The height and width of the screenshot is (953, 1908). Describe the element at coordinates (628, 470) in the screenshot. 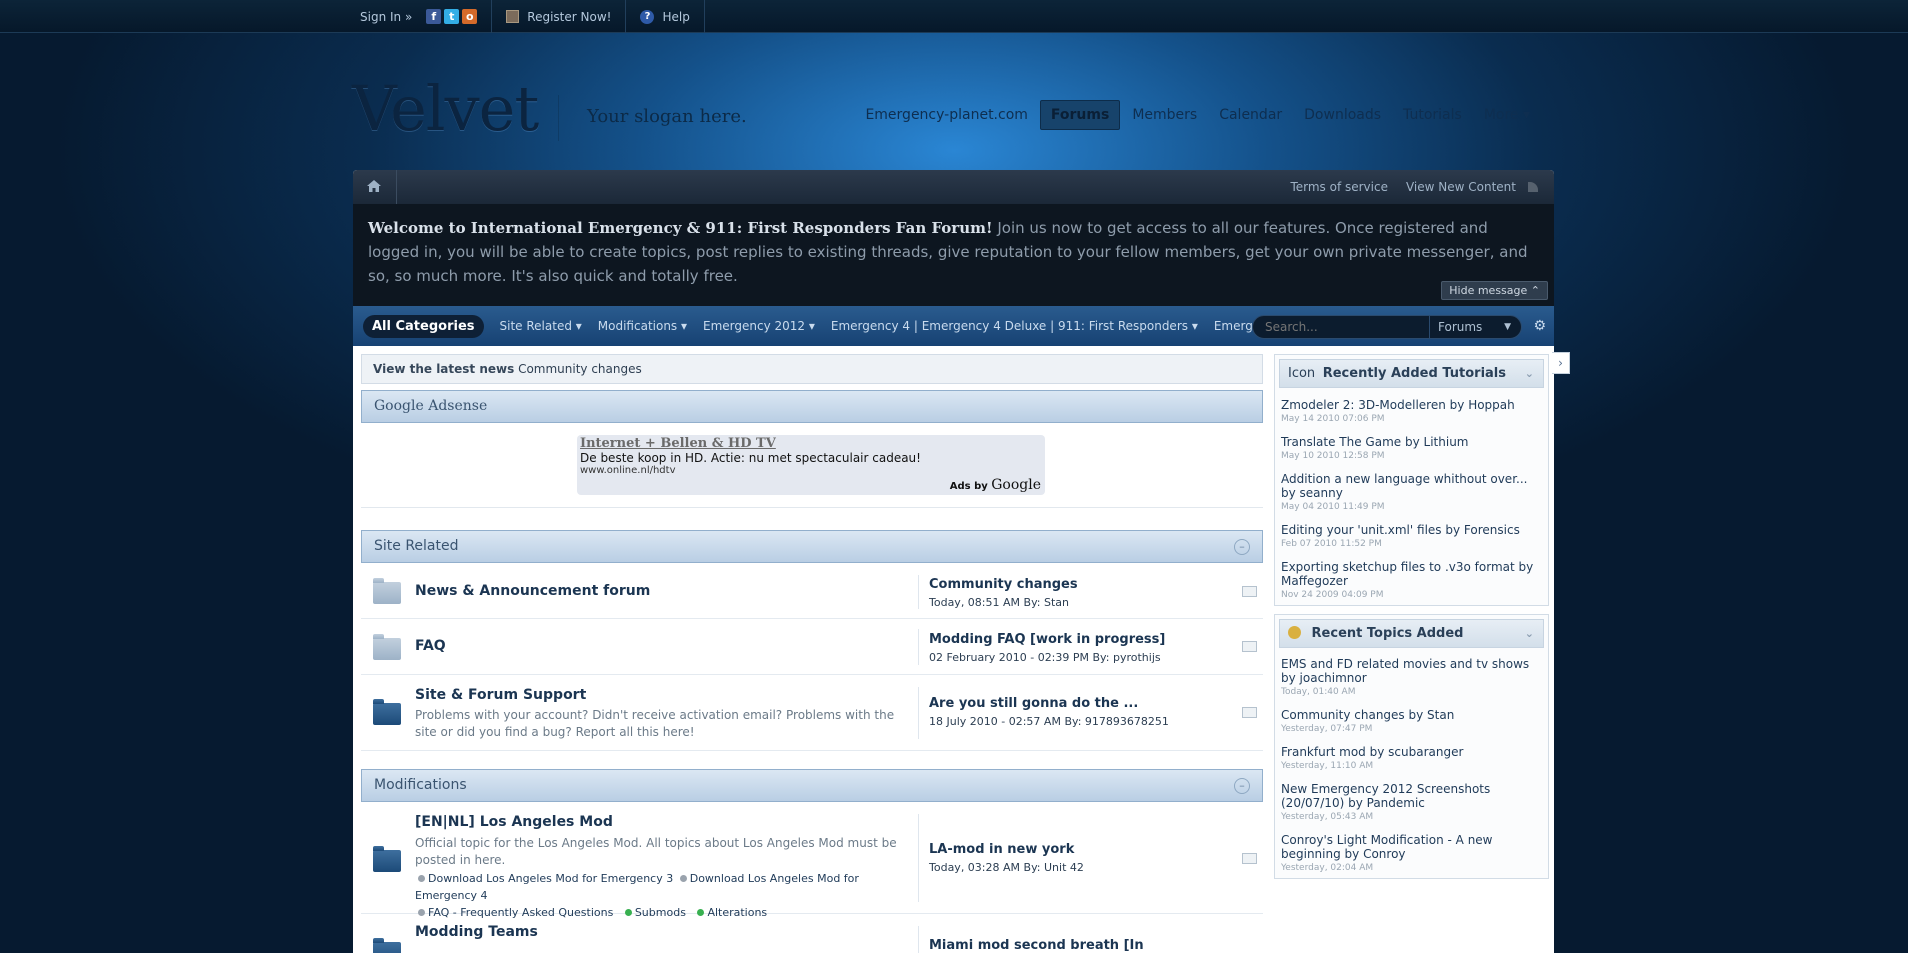

I see `ad-url: www.online.nl/hdtv` at that location.